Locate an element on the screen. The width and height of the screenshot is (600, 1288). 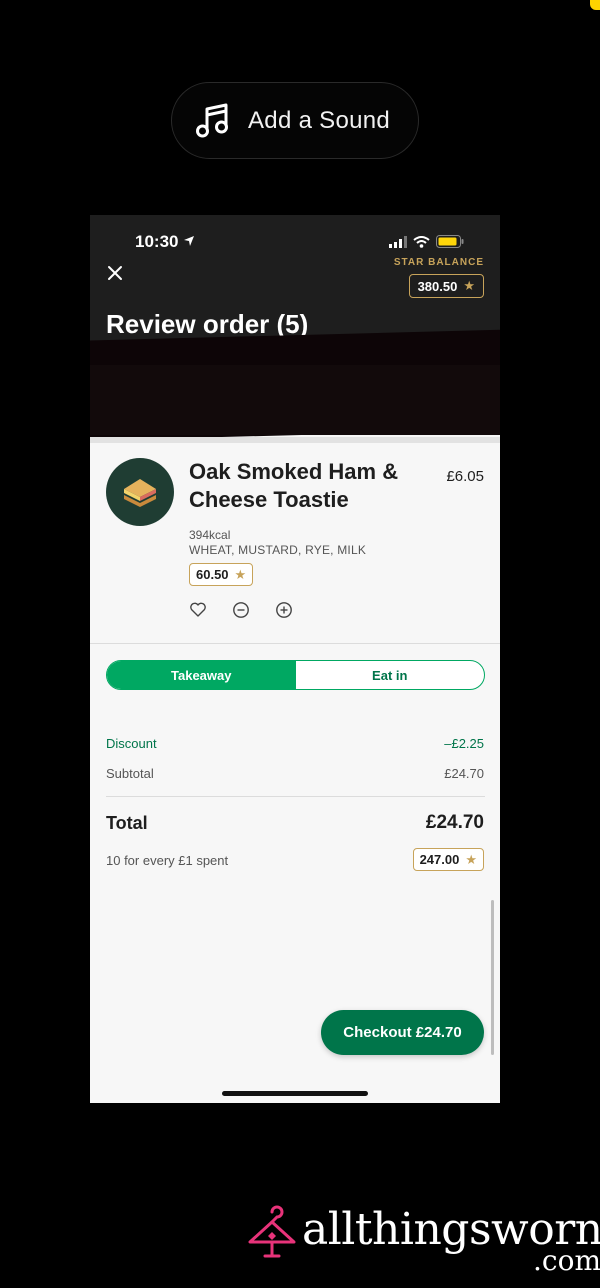
total-value: £24.70 is located at coordinates (454, 822).